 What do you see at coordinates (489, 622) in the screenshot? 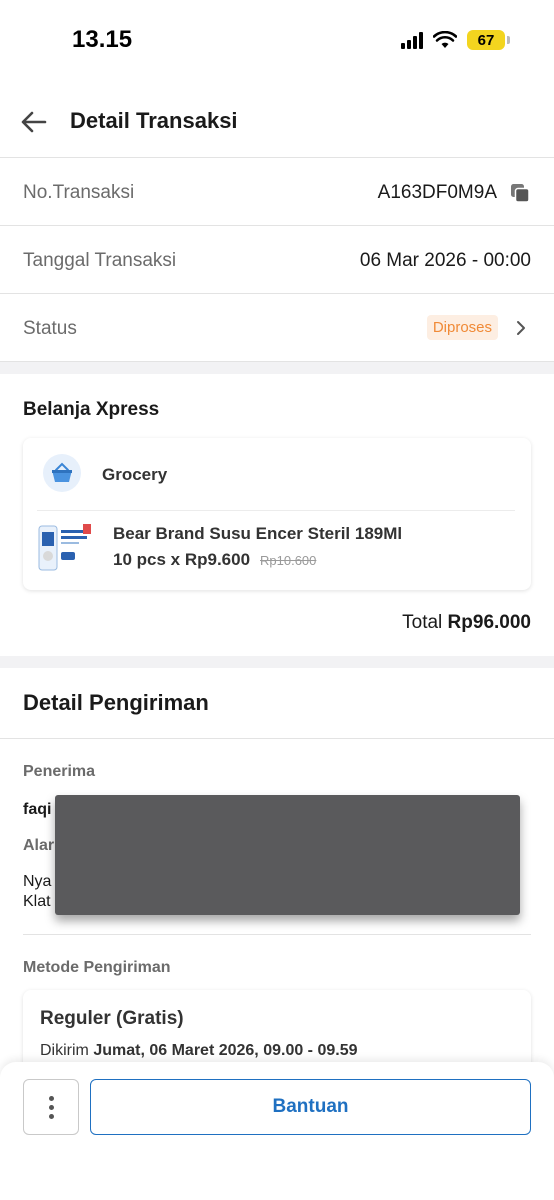
I see `total-value: Rp96.000` at bounding box center [489, 622].